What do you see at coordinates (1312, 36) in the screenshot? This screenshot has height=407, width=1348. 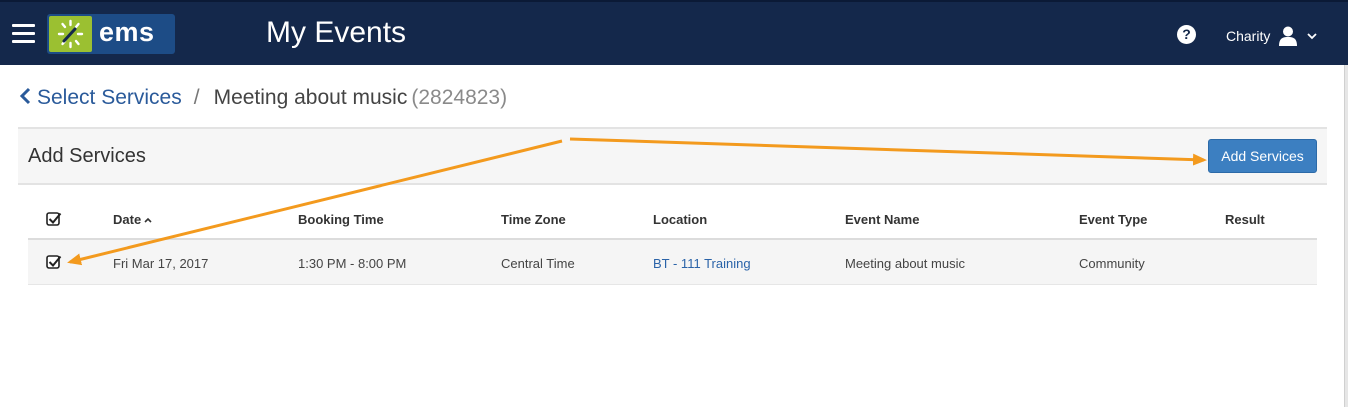 I see `chevron-down-icon` at bounding box center [1312, 36].